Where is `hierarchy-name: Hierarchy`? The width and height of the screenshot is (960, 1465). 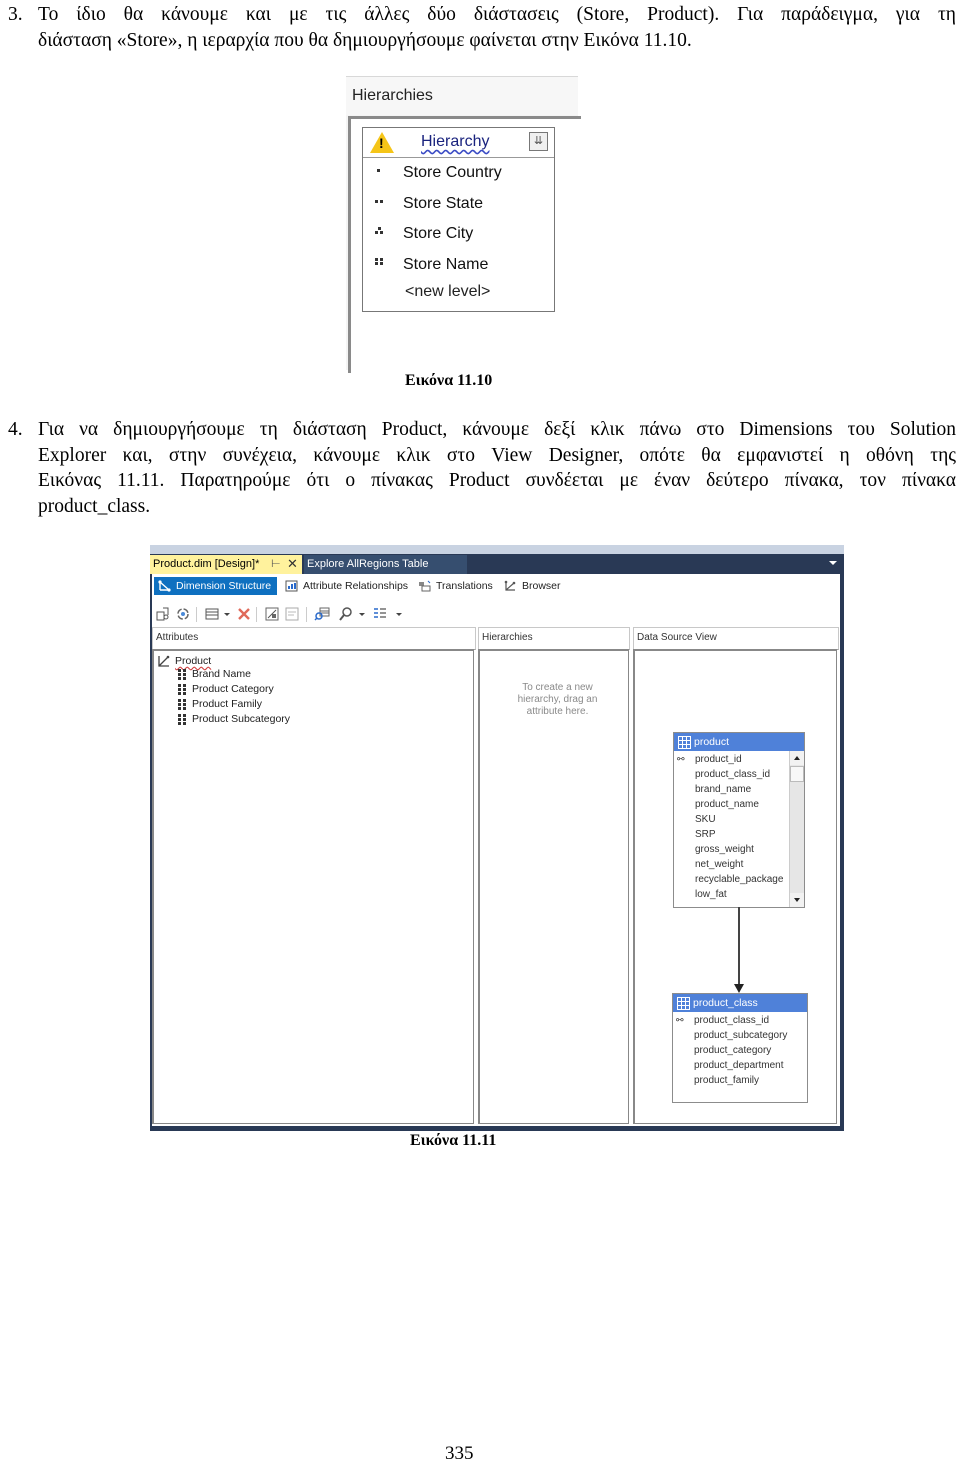
hierarchy-name: Hierarchy is located at coordinates (455, 142).